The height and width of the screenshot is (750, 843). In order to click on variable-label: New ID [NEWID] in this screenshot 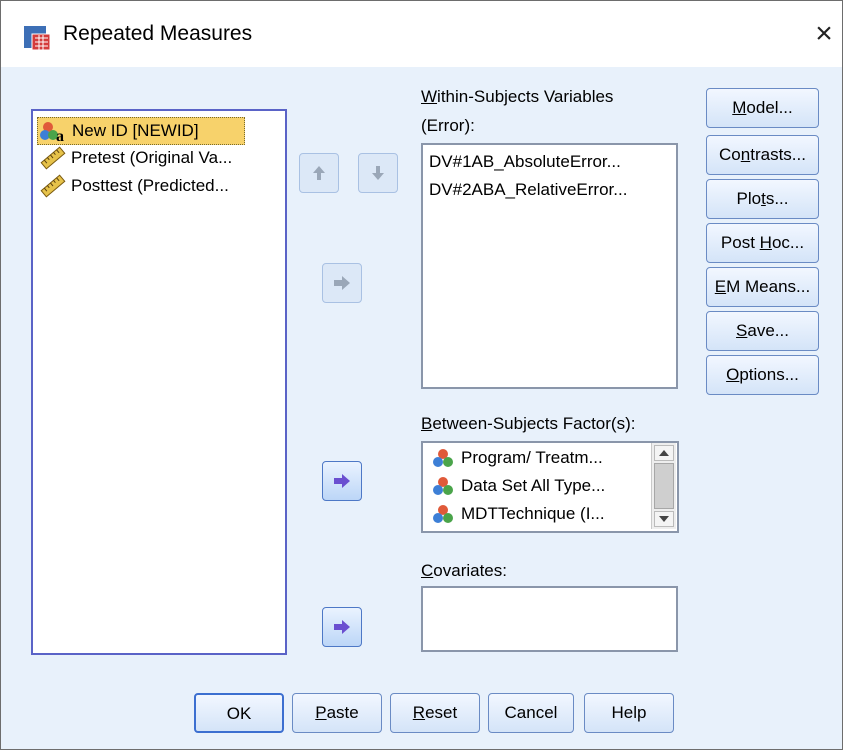, I will do `click(135, 130)`.